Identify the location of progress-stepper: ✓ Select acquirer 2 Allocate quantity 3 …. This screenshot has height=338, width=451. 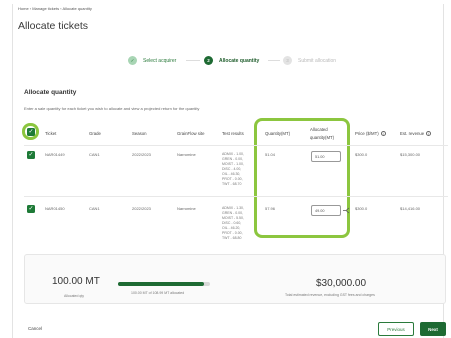
(225, 64).